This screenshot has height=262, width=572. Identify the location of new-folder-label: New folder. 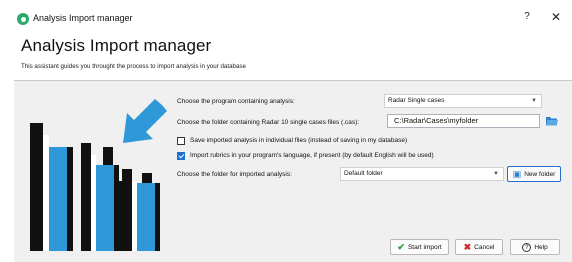
(540, 174).